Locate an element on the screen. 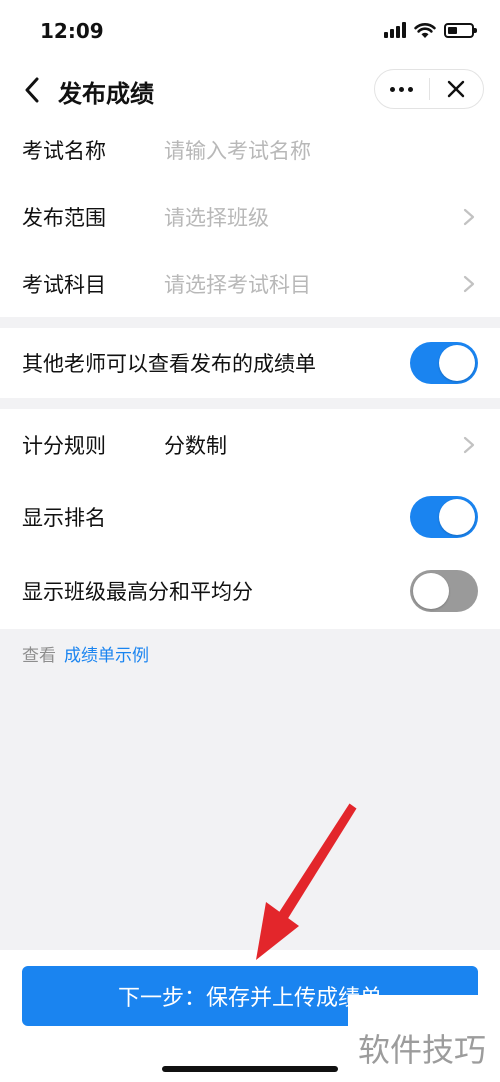  permission-group: 其他老师可以查看发布的成绩单 is located at coordinates (250, 363).